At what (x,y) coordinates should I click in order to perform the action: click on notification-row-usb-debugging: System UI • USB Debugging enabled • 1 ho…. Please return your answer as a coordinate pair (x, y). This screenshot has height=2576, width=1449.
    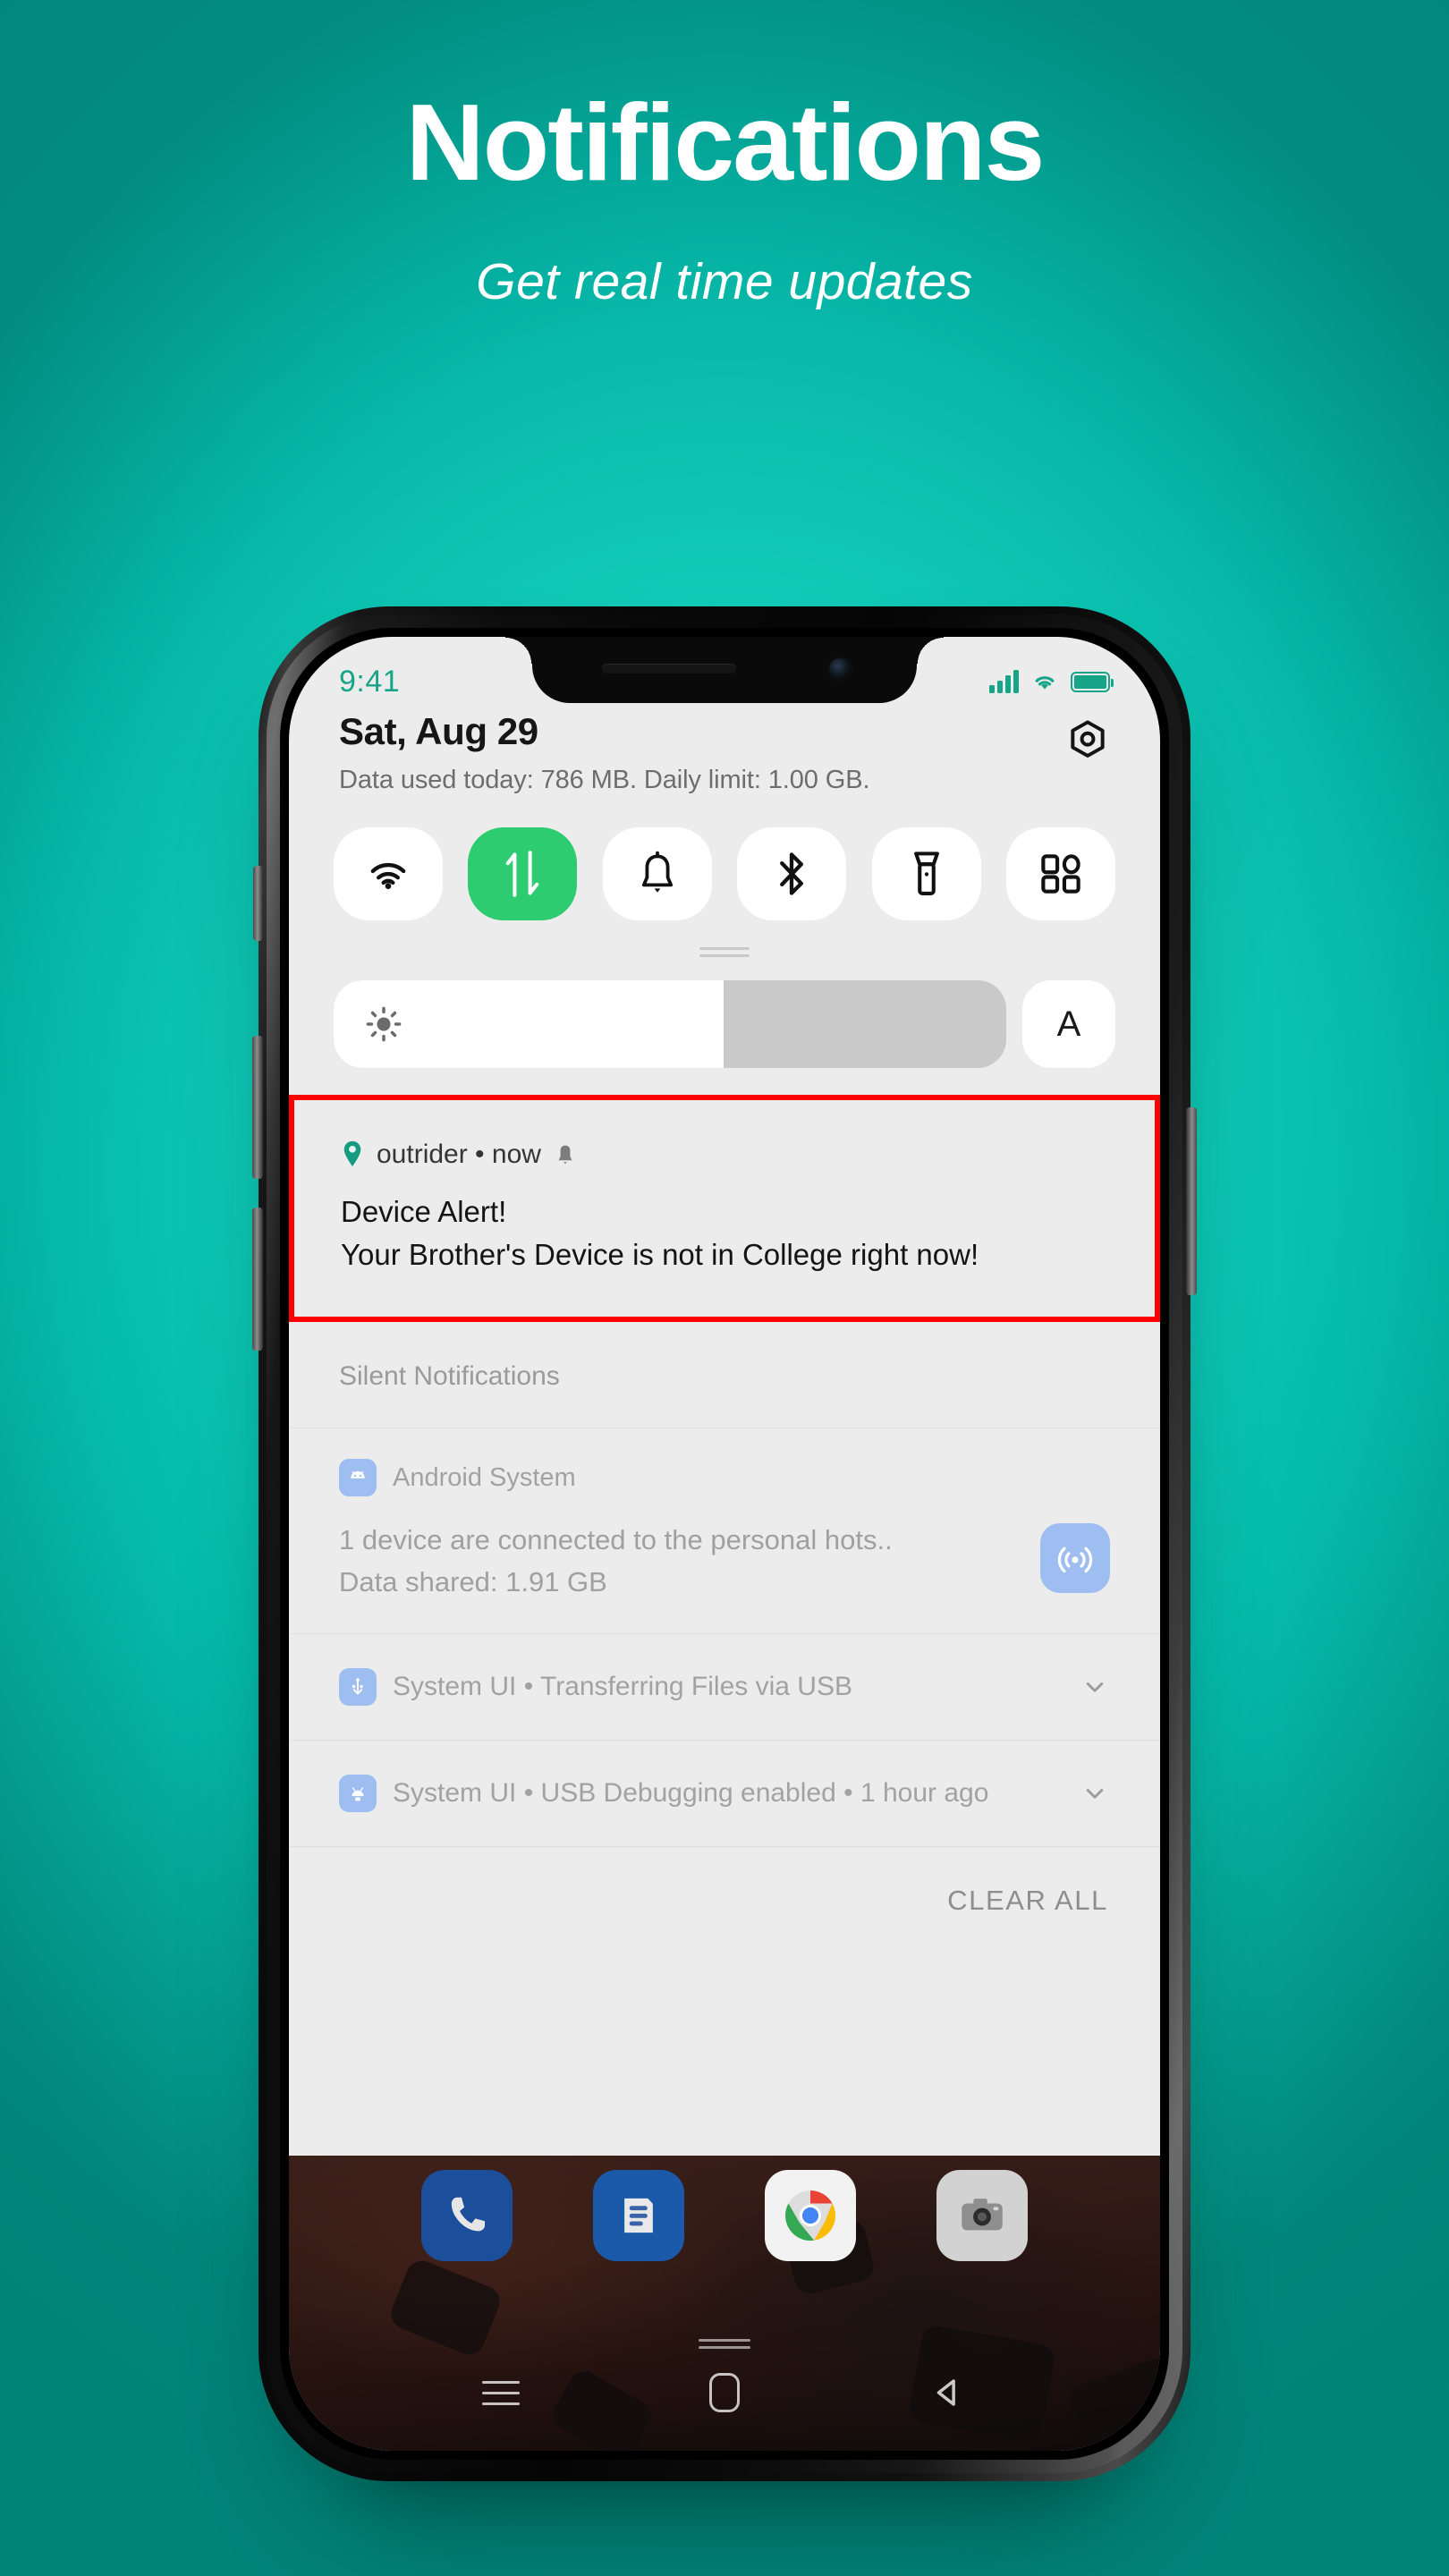
    Looking at the image, I should click on (724, 1794).